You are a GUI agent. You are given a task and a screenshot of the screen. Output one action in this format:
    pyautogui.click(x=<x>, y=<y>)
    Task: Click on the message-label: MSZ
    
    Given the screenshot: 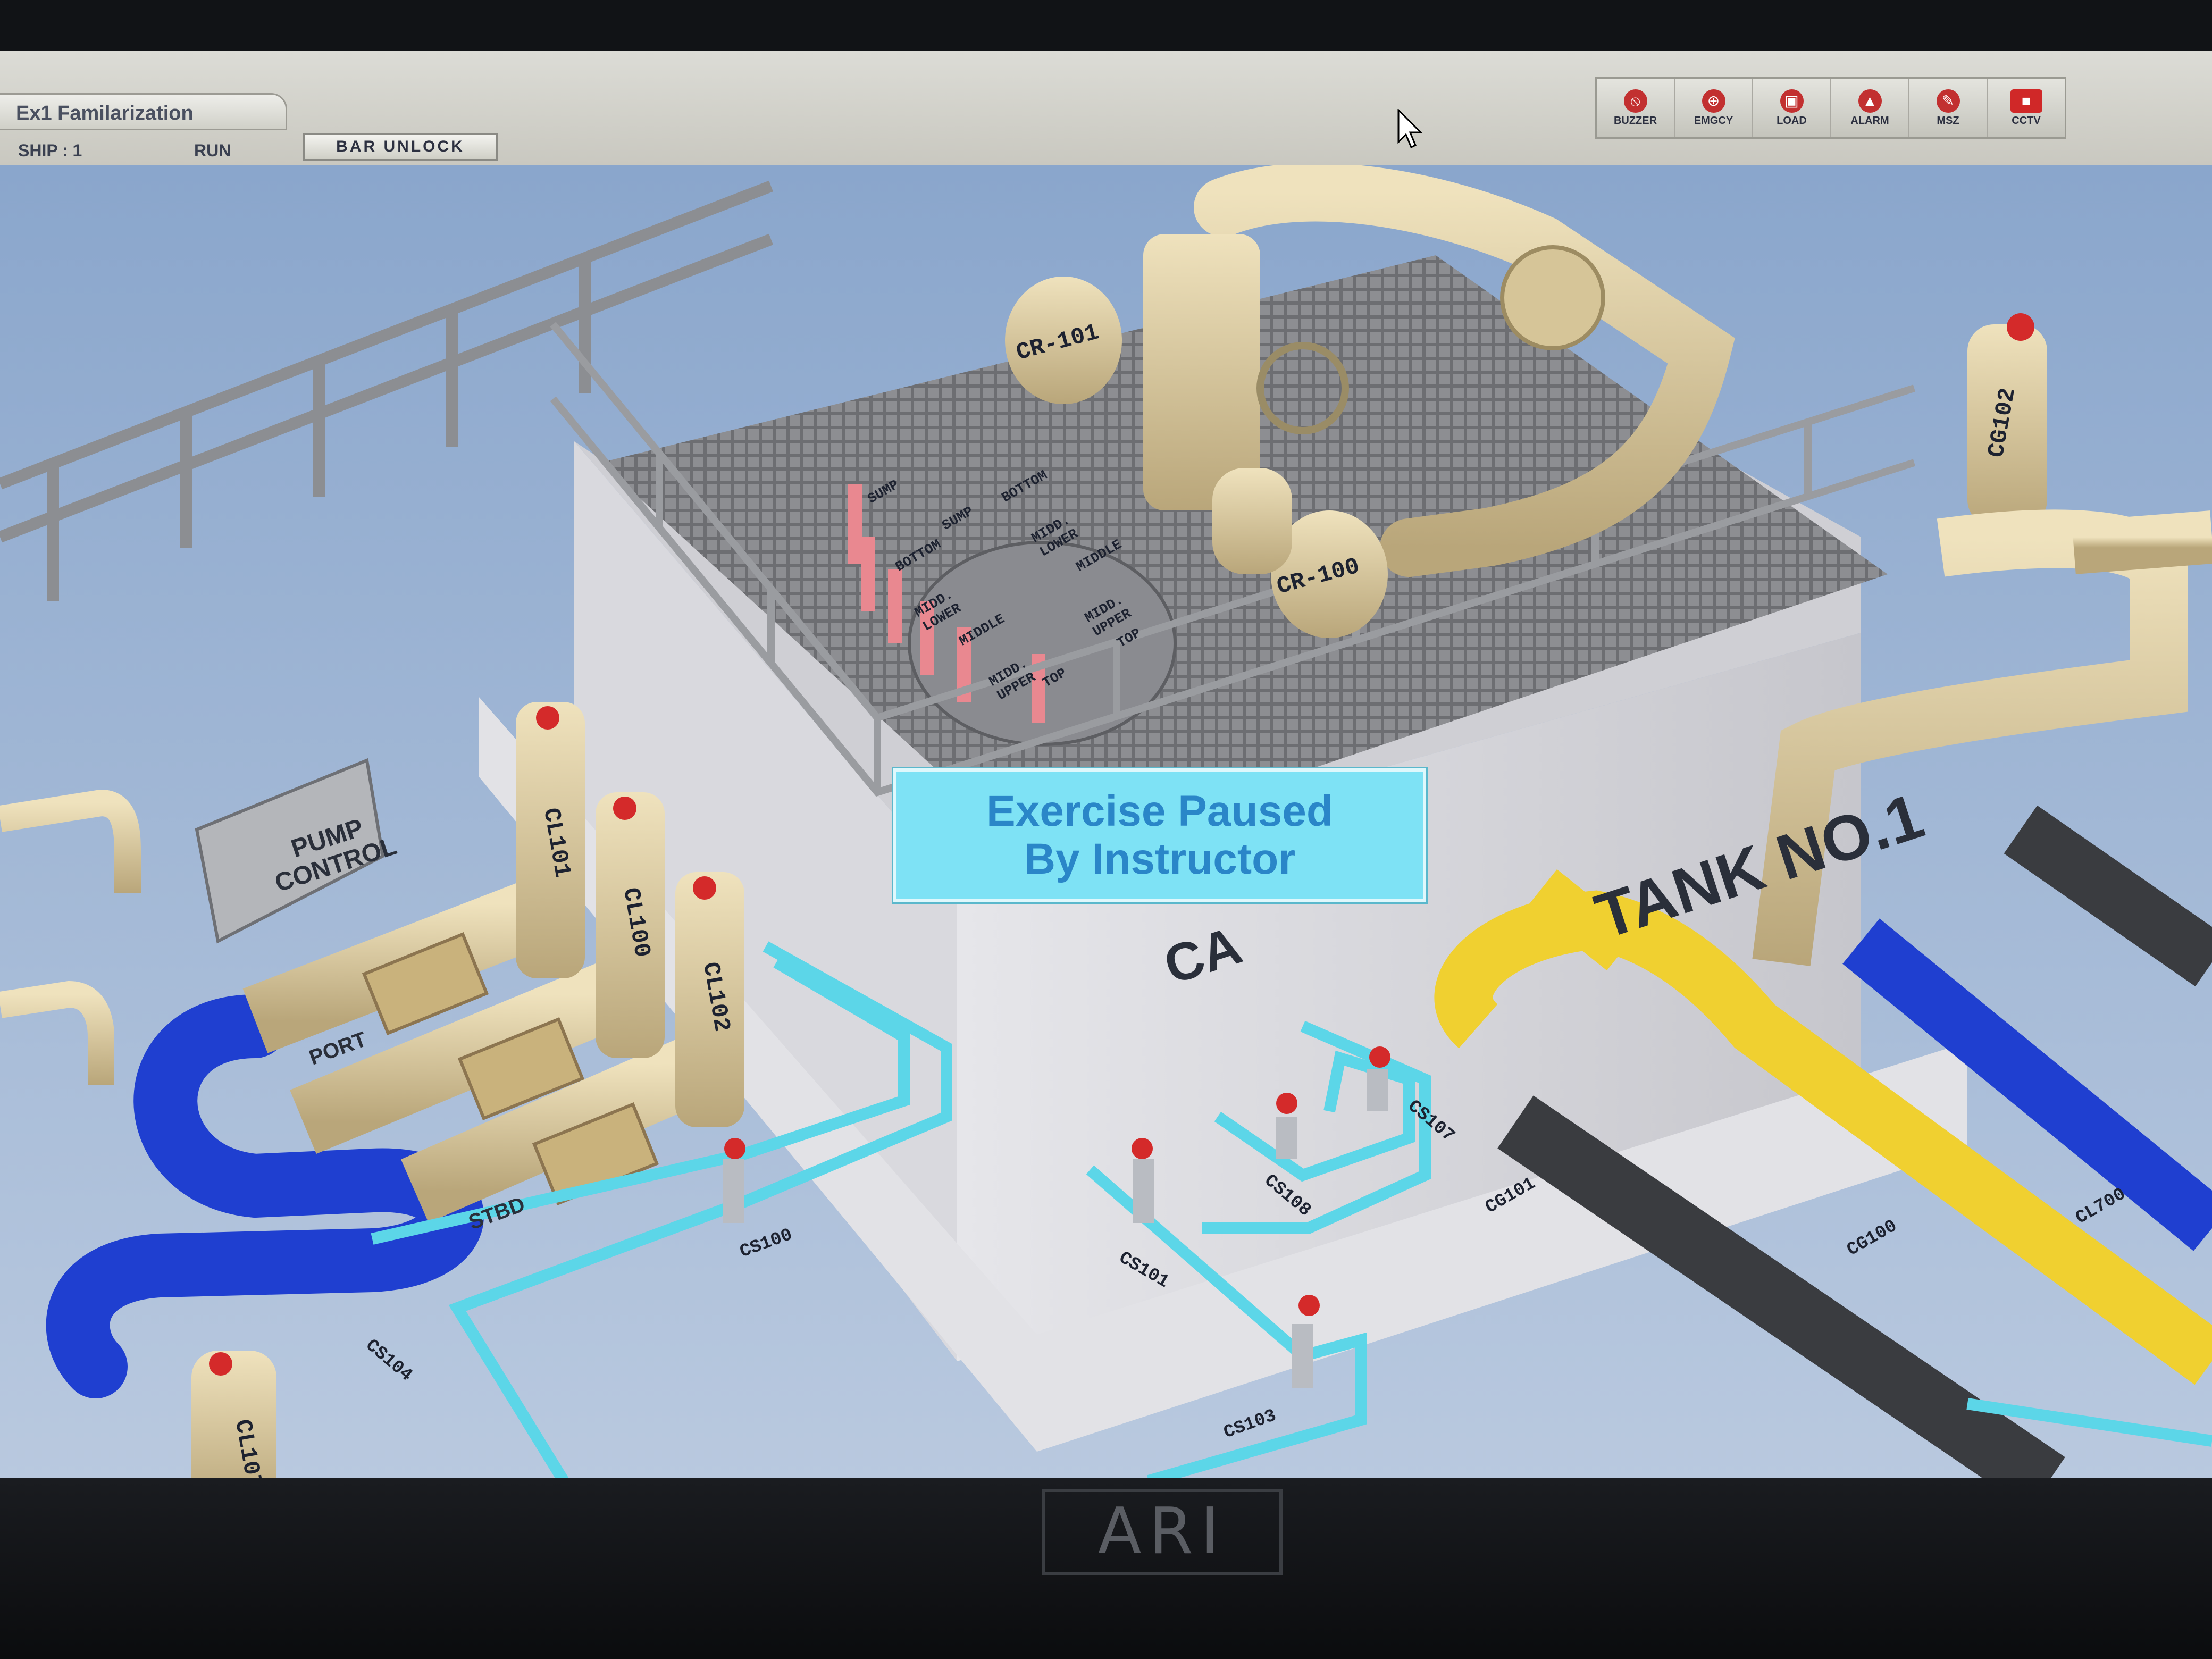 What is the action you would take?
    pyautogui.click(x=1948, y=120)
    